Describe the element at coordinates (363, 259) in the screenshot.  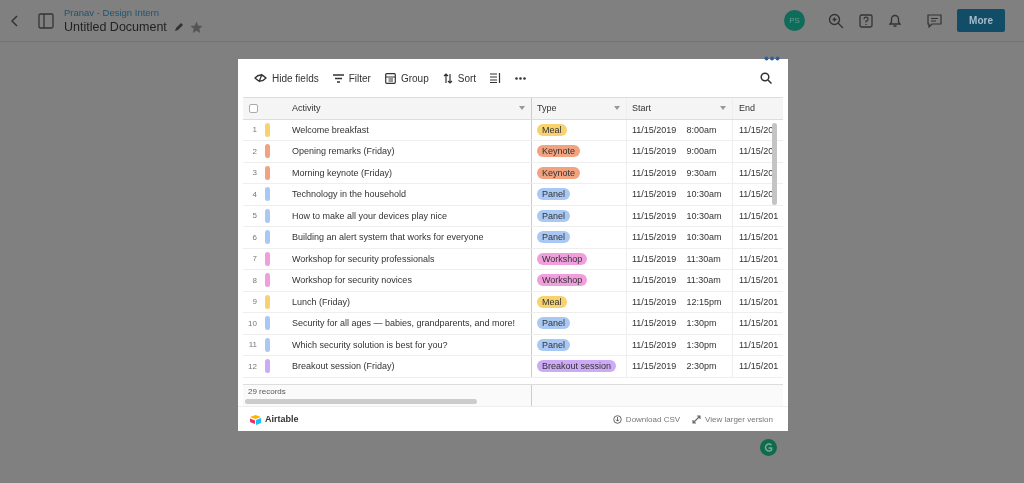
I see `table-cell: Workshop for security professionals` at that location.